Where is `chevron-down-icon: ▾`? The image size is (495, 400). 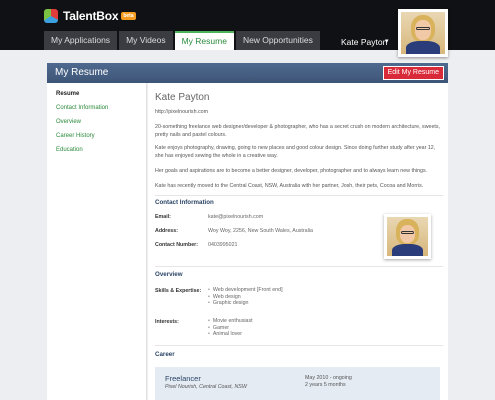 chevron-down-icon: ▾ is located at coordinates (387, 41).